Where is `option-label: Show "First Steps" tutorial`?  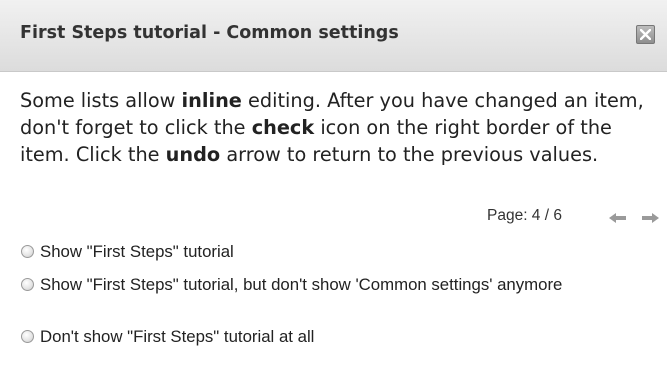
option-label: Show "First Steps" tutorial is located at coordinates (137, 251).